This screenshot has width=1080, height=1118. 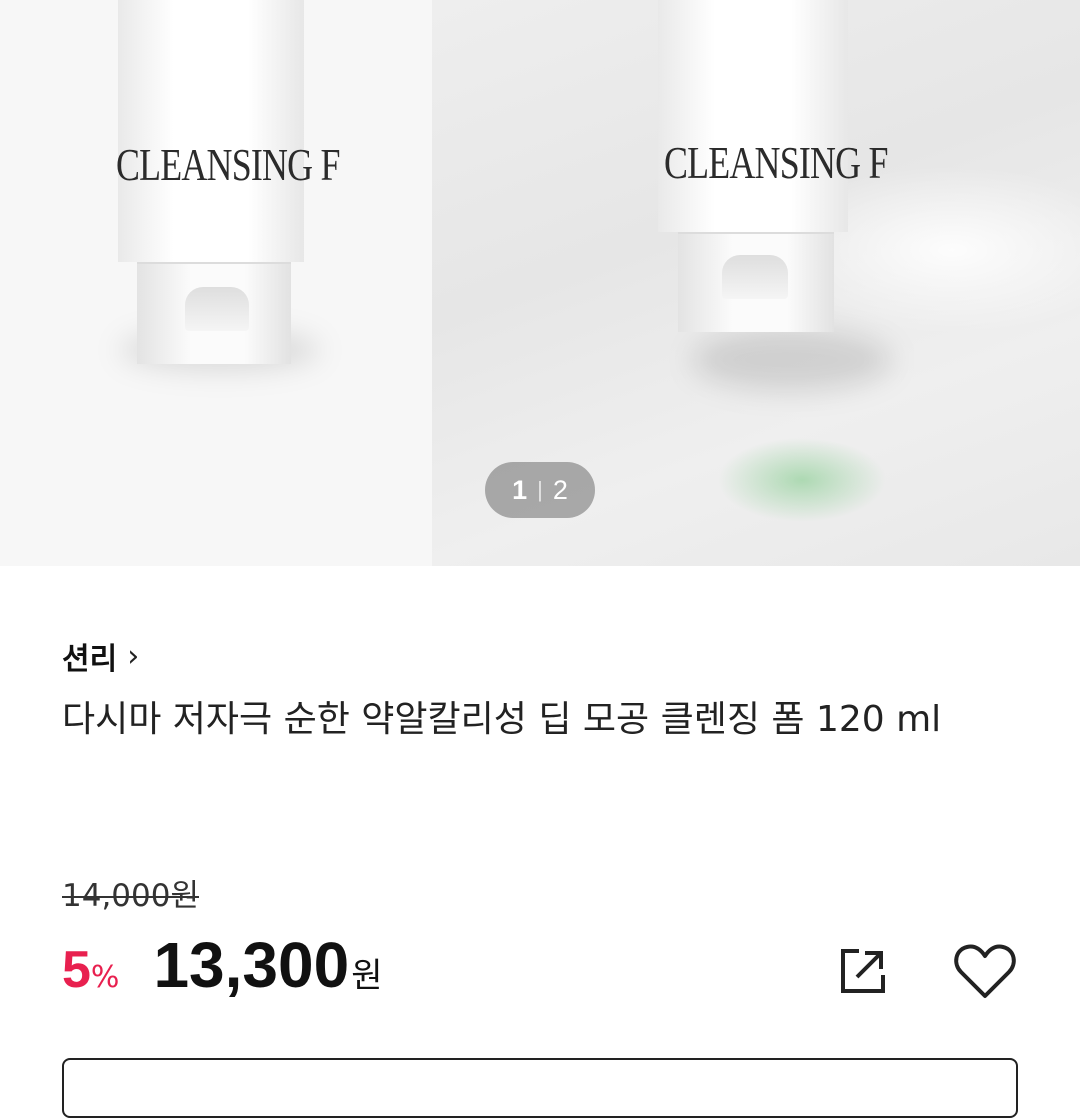 I want to click on price-row: 5 % 13,300 원, so click(x=222, y=965).